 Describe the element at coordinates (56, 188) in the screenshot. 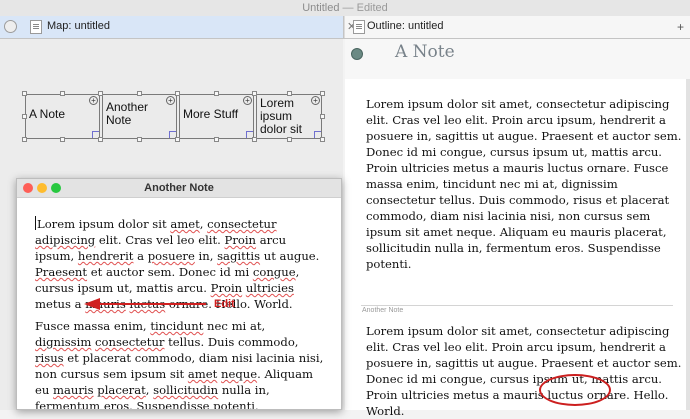

I see `zoom-icon` at that location.